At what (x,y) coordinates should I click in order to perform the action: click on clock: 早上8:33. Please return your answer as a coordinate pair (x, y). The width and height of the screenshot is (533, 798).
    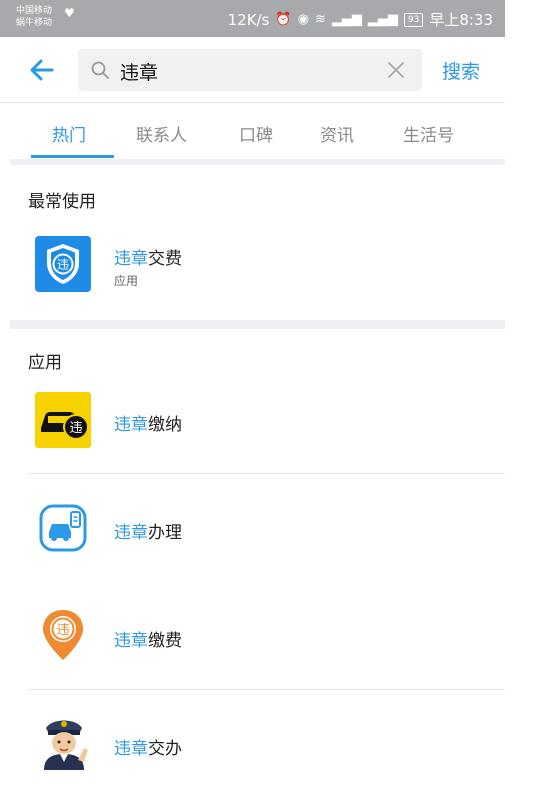
    Looking at the image, I should click on (461, 20).